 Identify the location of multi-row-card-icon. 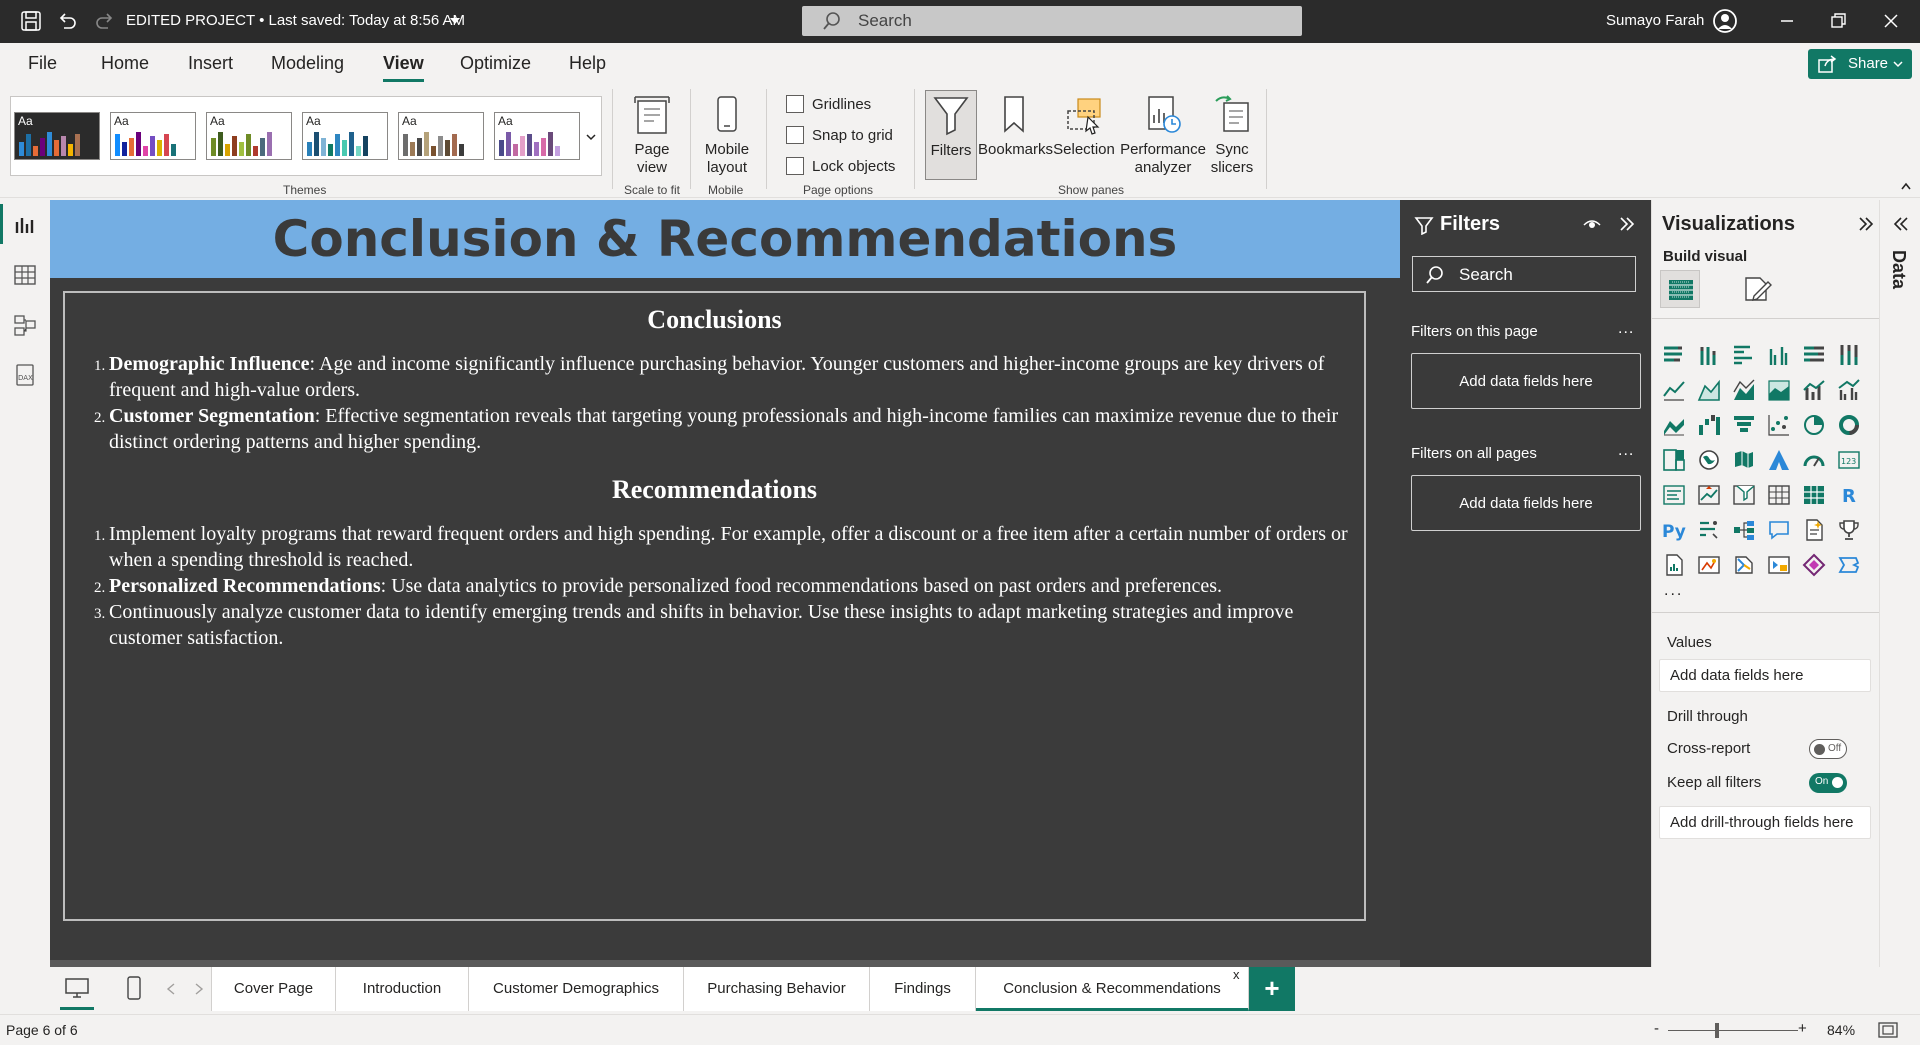
(1674, 495).